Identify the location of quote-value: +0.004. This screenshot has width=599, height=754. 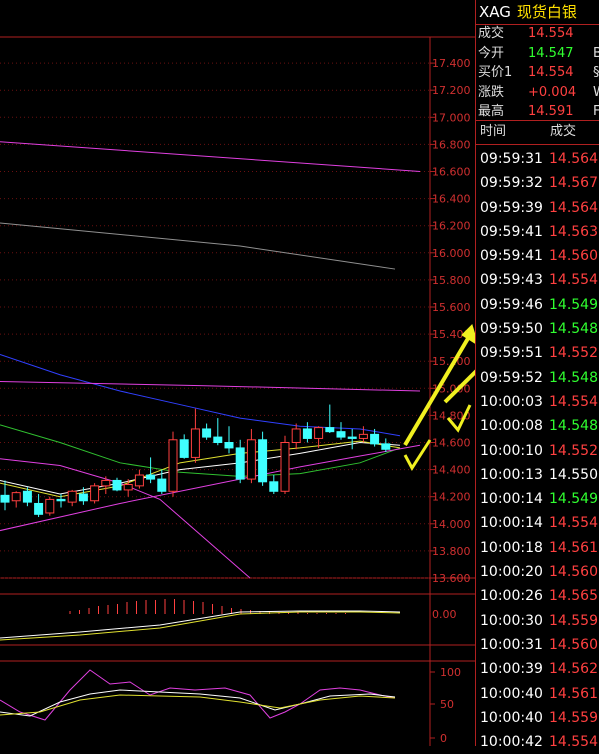
(552, 92).